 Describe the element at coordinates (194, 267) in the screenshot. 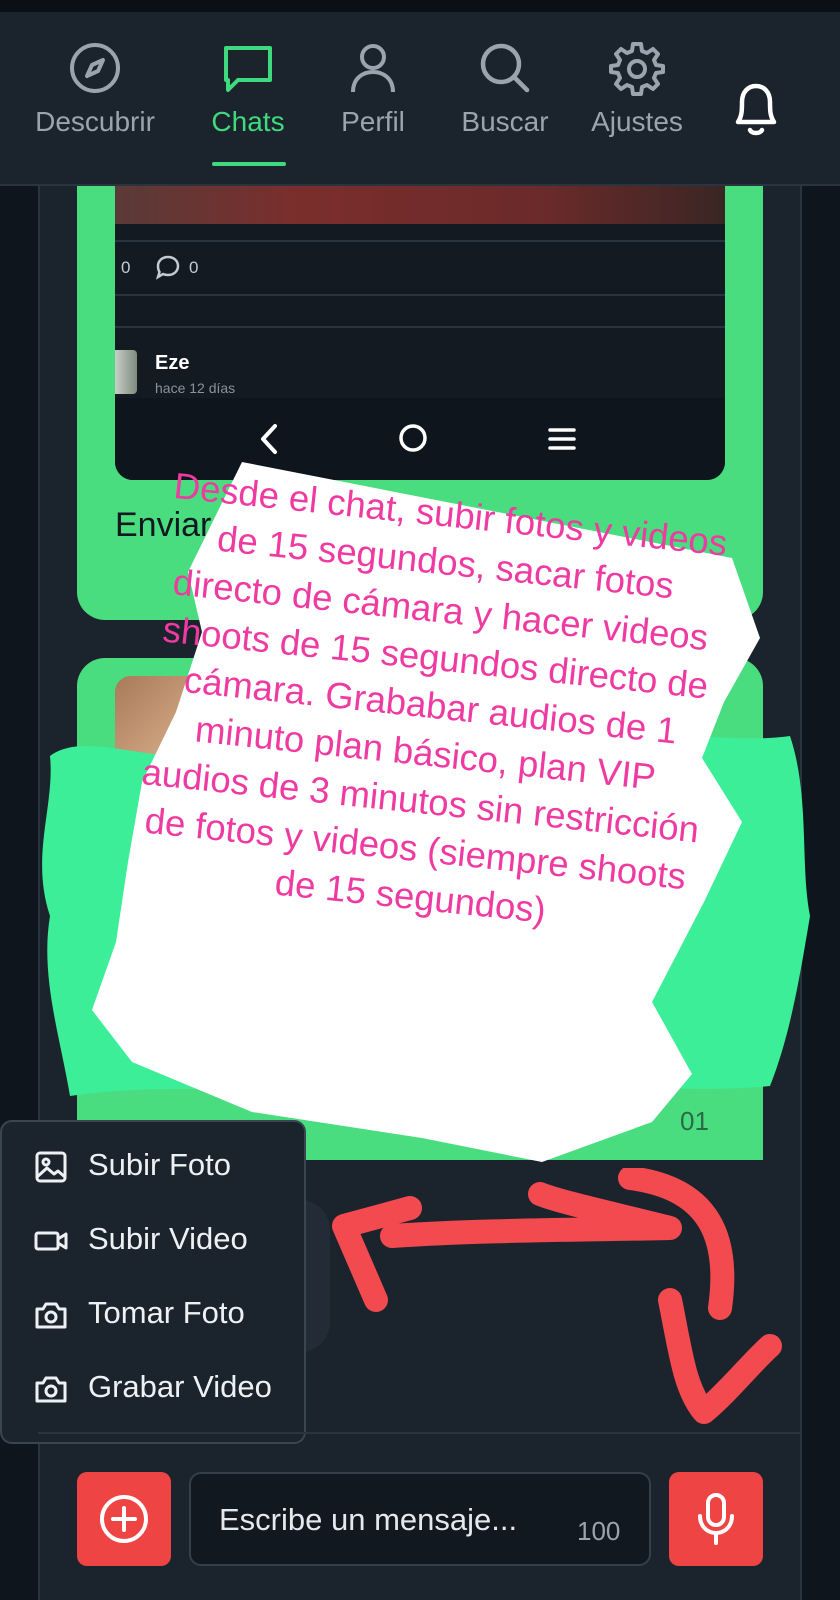

I see `post-comments-count: 0` at that location.